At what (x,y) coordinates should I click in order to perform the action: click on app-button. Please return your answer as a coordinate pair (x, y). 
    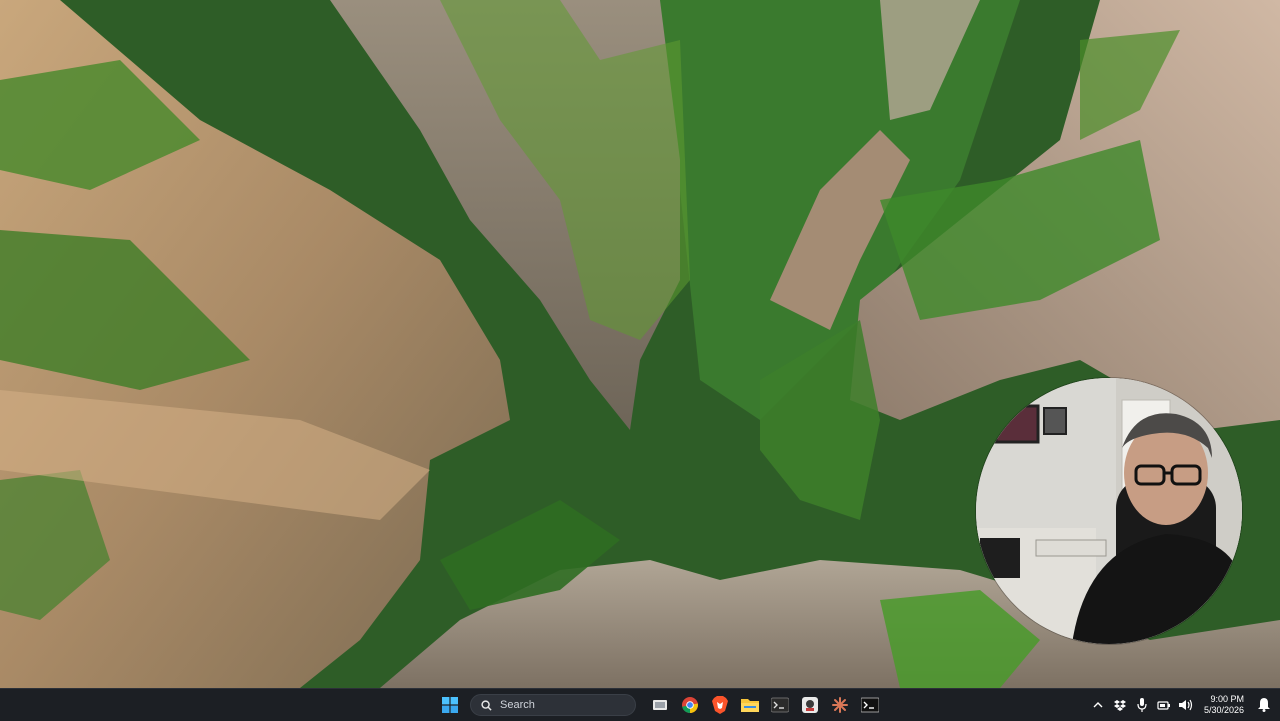
    Looking at the image, I should click on (810, 705).